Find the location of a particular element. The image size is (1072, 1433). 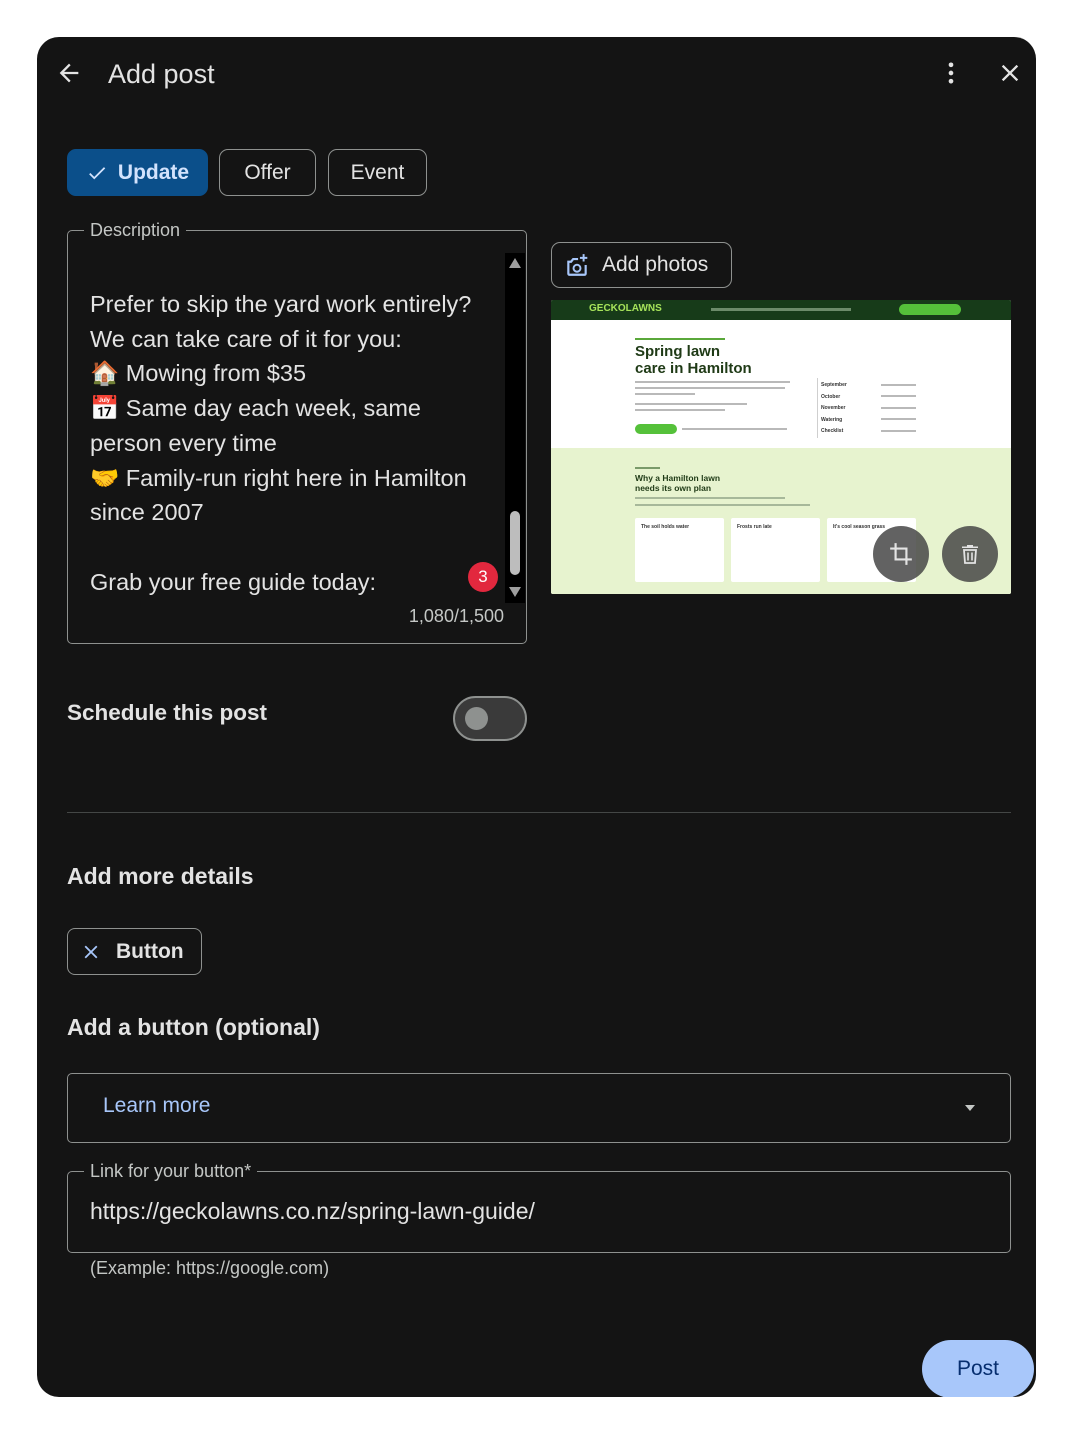

preview-headline-2: care in Hamilton is located at coordinates (693, 368).